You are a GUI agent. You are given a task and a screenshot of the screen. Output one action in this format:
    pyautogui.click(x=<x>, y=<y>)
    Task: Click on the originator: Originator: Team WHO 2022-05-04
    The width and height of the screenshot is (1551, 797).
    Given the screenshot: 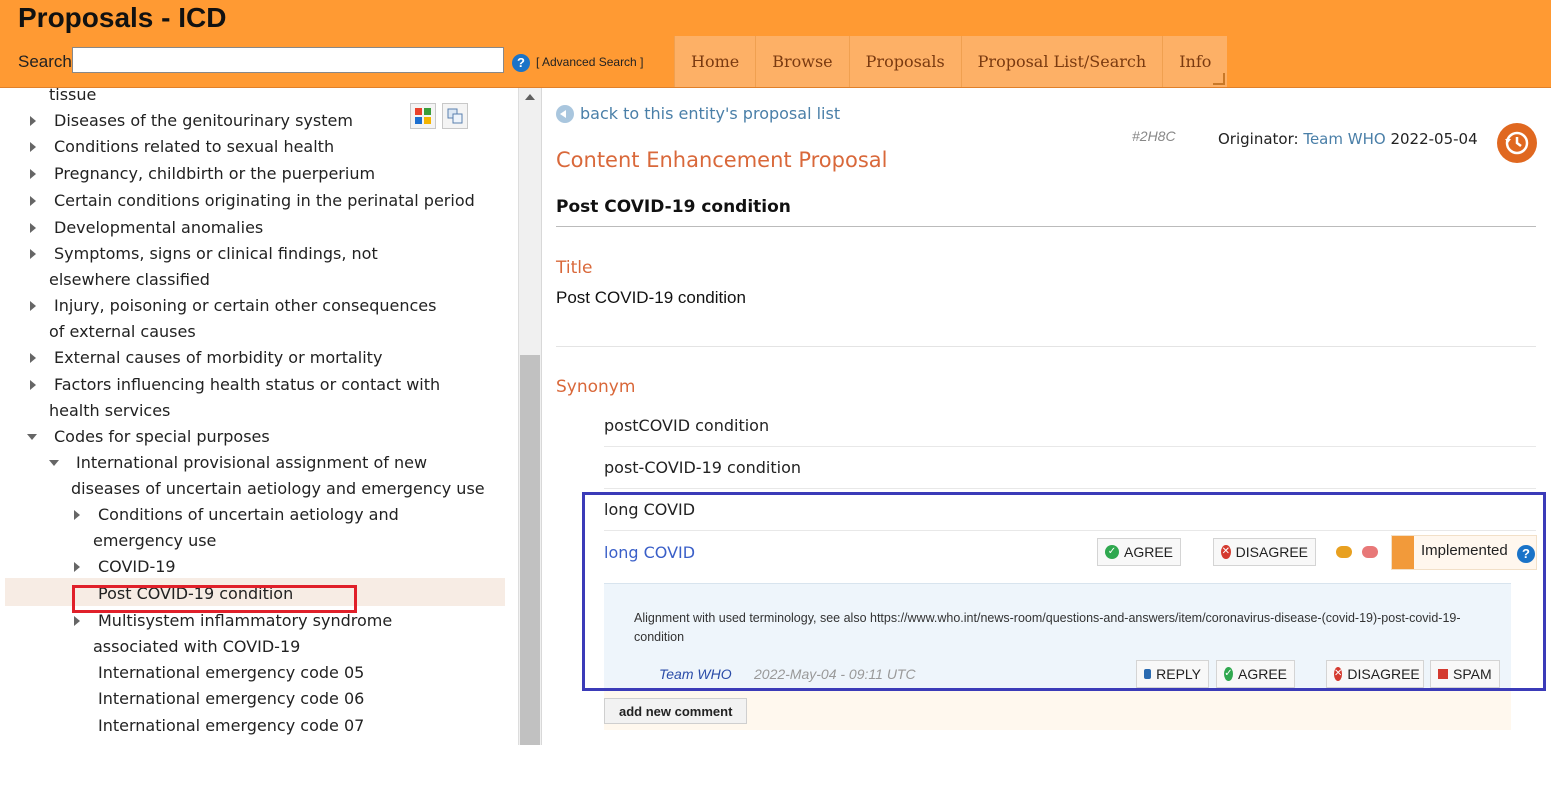 What is the action you would take?
    pyautogui.click(x=1348, y=139)
    